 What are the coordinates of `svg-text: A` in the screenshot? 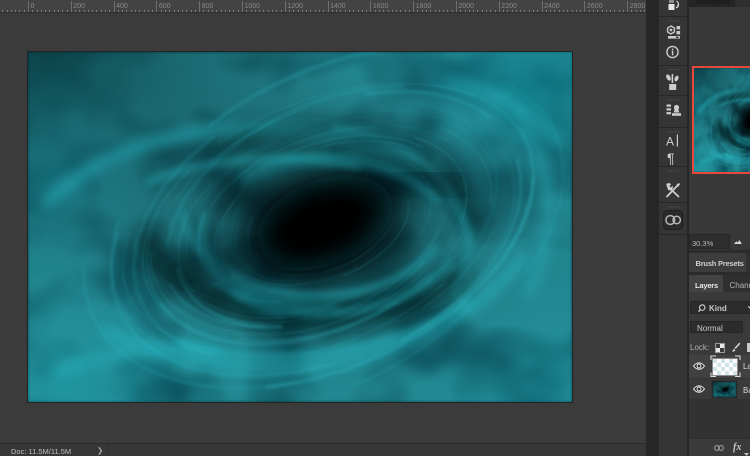 It's located at (670, 142).